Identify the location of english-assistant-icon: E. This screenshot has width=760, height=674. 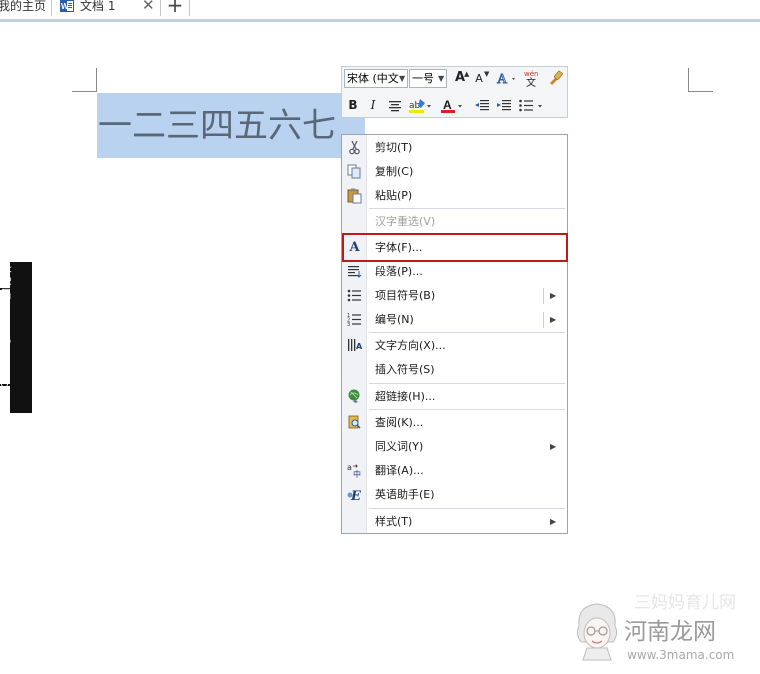
(354, 496).